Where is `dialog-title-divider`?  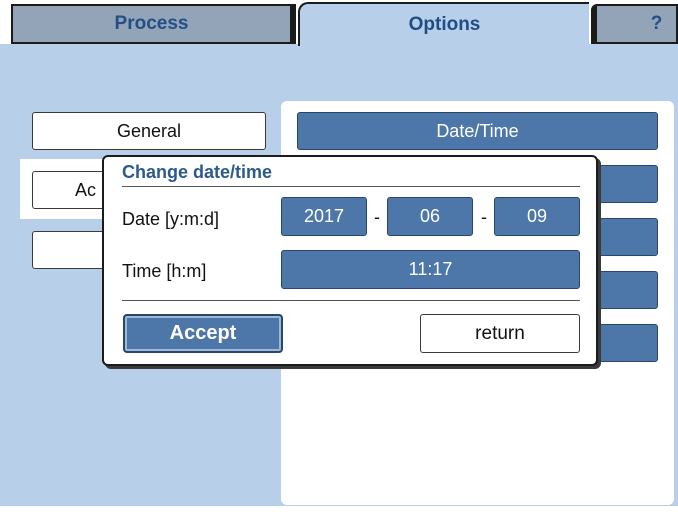
dialog-title-divider is located at coordinates (351, 186).